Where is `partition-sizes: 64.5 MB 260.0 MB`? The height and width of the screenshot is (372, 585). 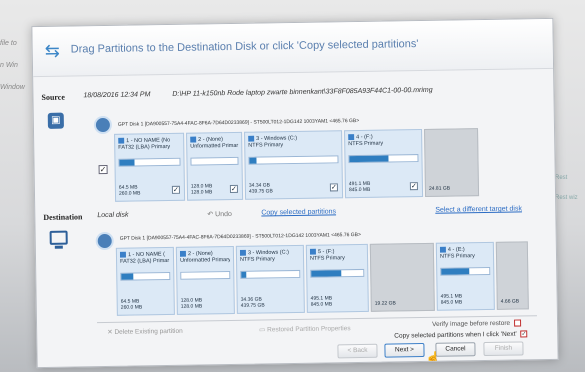
partition-sizes: 64.5 MB 260.0 MB is located at coordinates (131, 304).